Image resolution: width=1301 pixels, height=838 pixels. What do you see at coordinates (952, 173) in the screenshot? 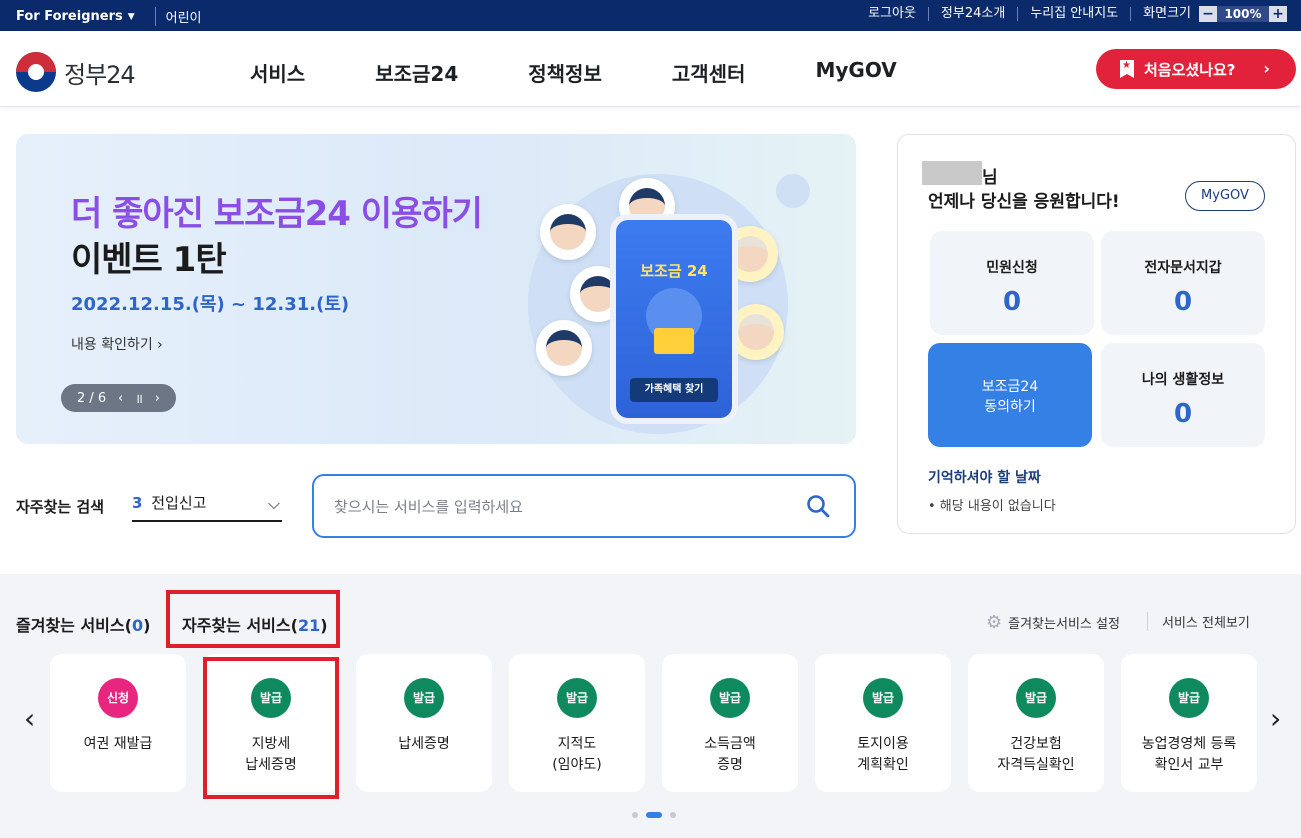
I see `masked-user-name` at bounding box center [952, 173].